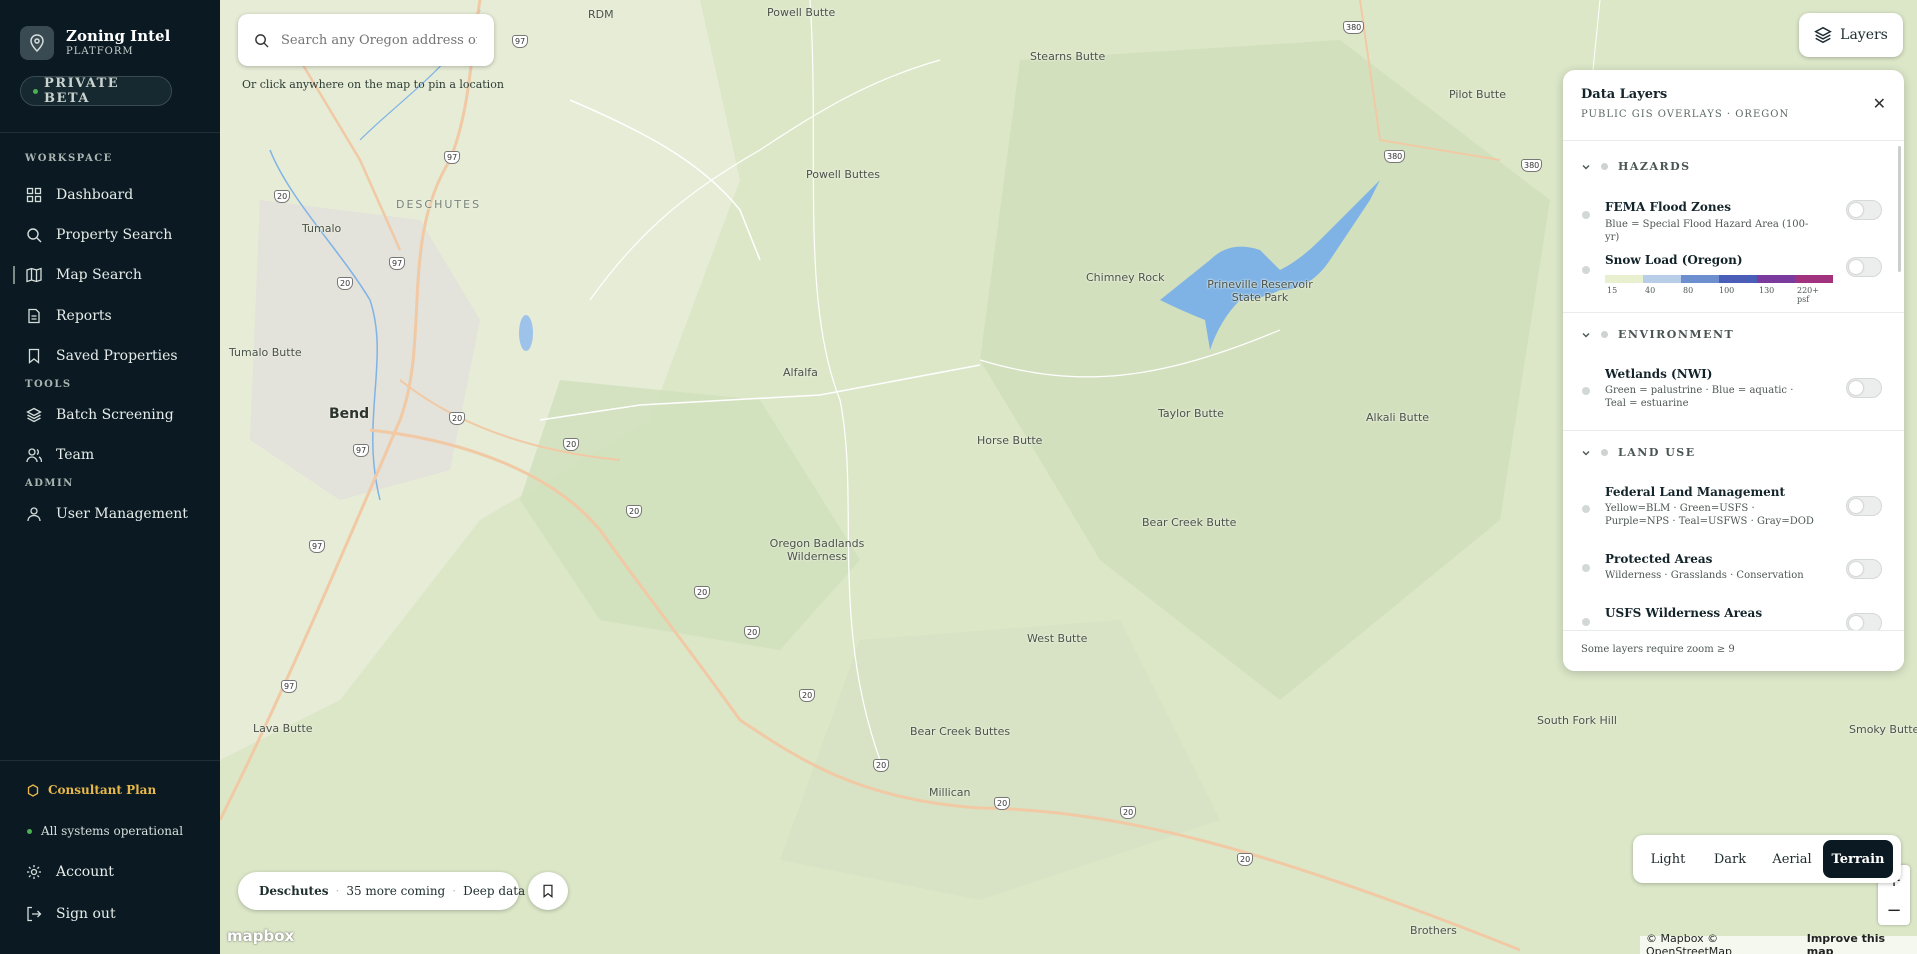 The image size is (1917, 954). I want to click on county-label: Deschutes, so click(294, 891).